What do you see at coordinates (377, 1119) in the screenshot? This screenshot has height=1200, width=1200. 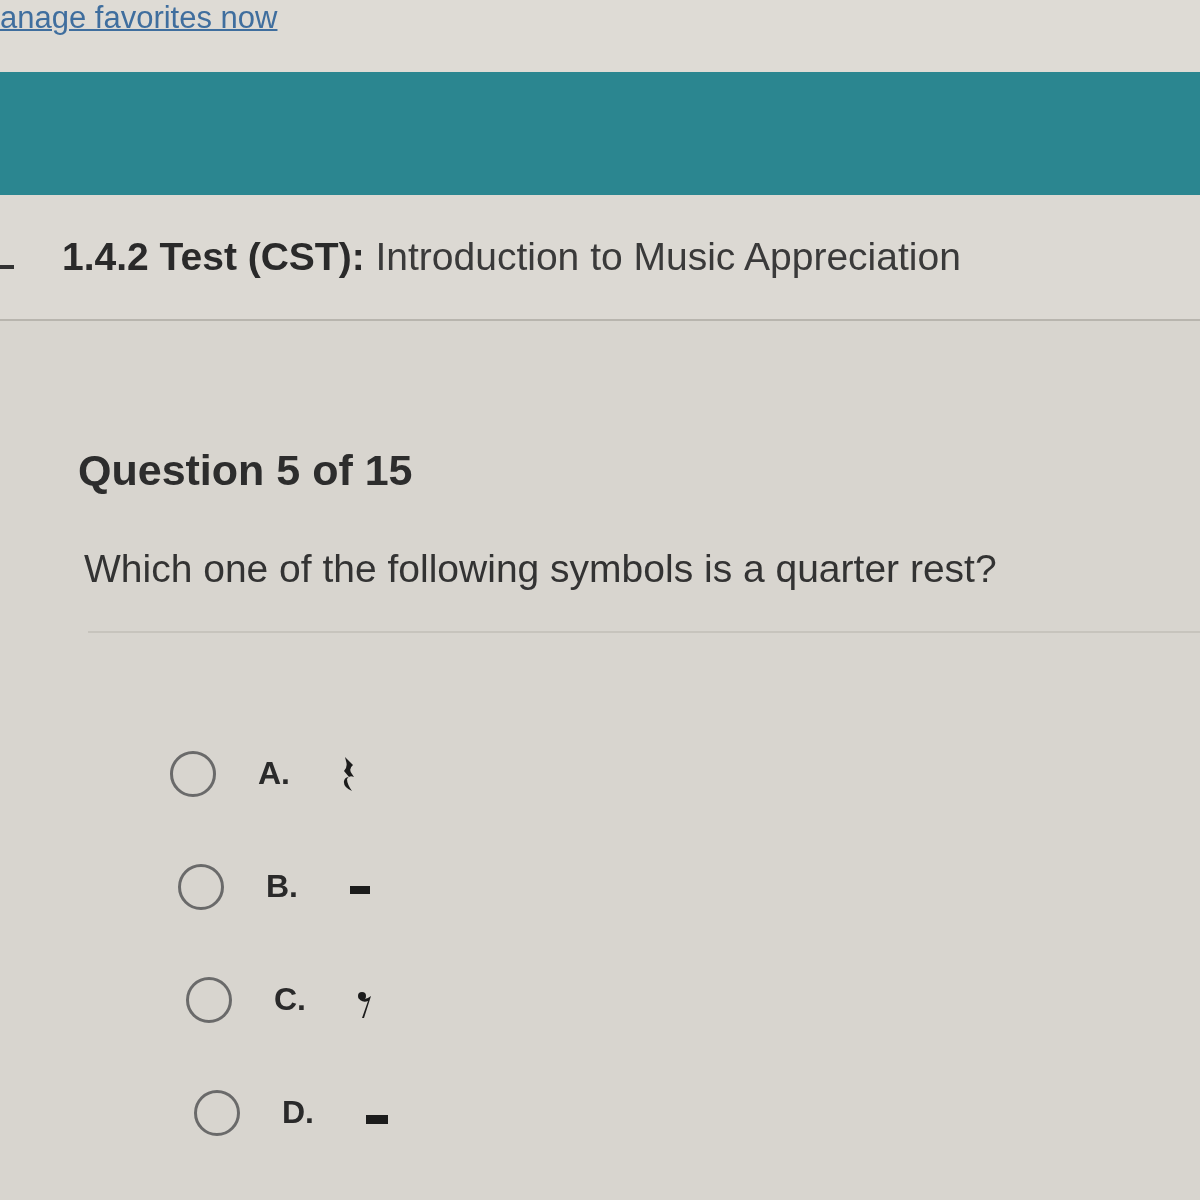 I see `whole-rest-icon` at bounding box center [377, 1119].